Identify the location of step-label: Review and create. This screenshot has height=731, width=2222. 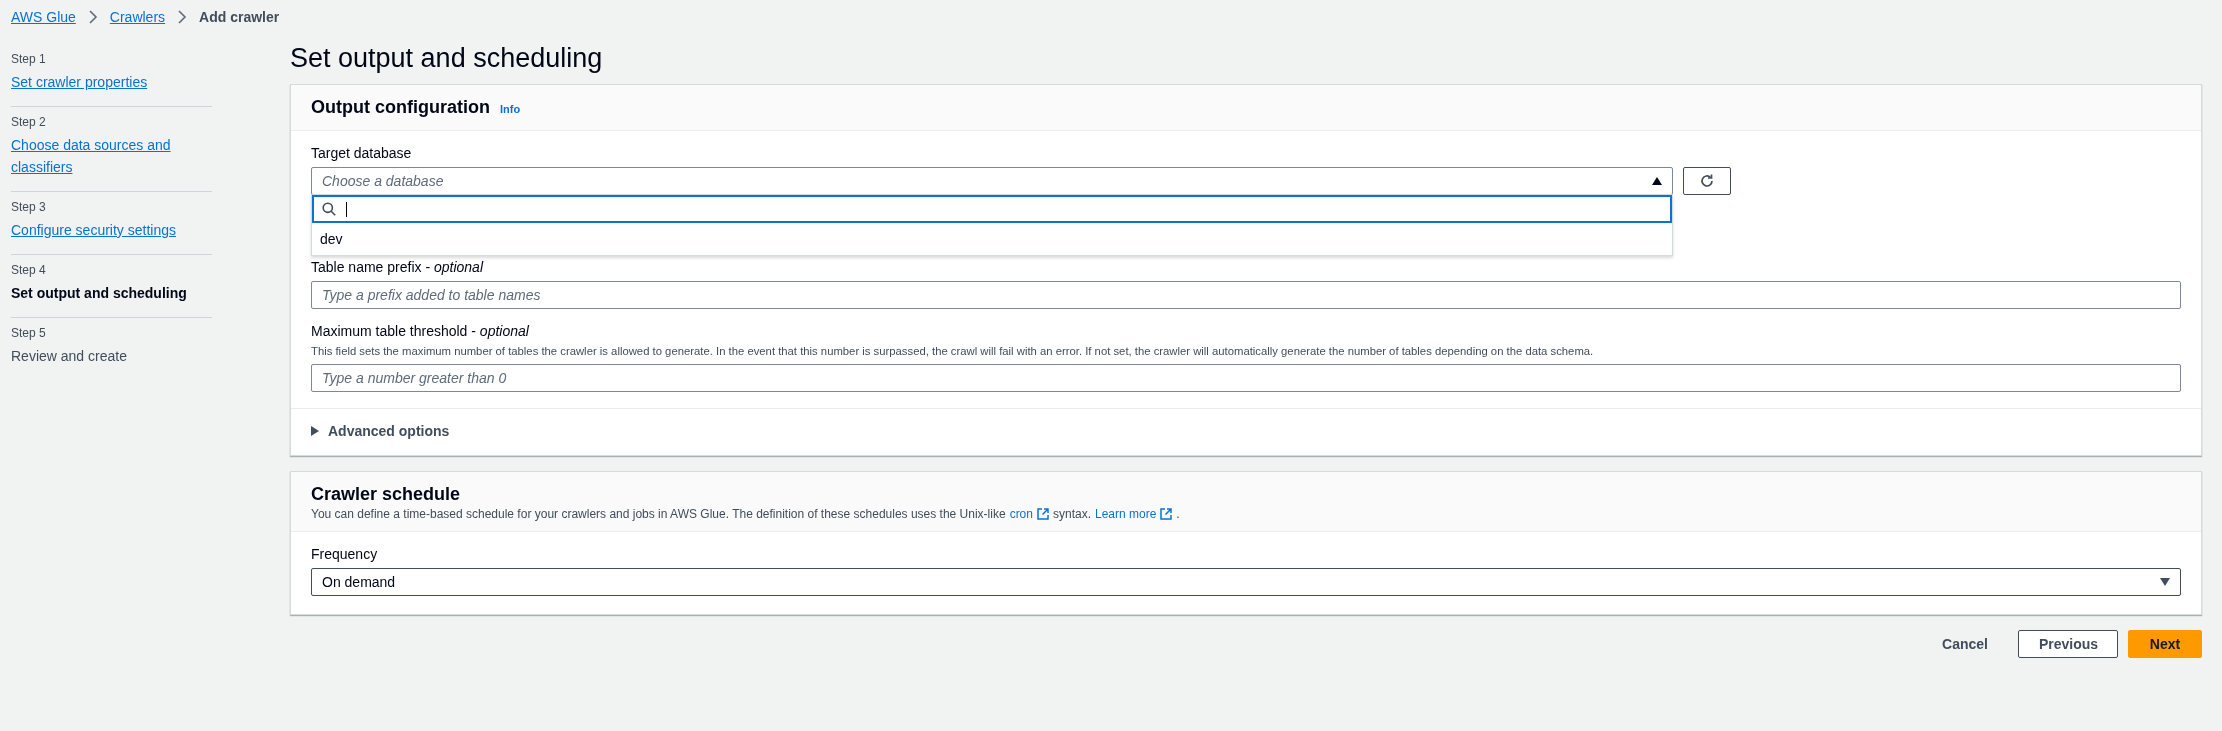
(69, 356).